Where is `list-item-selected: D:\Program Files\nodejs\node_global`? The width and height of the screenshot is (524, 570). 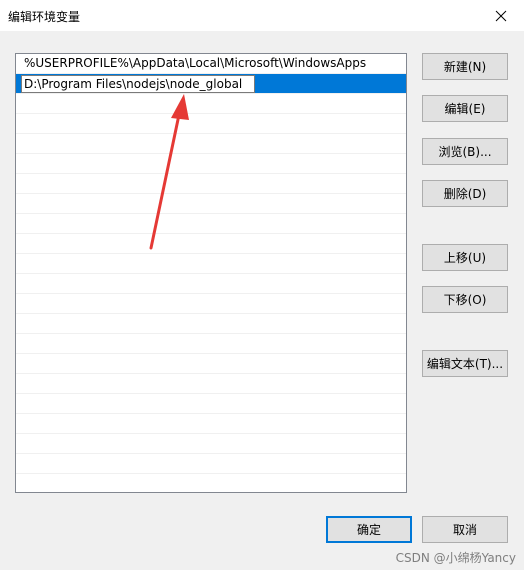 list-item-selected: D:\Program Files\nodejs\node_global is located at coordinates (211, 84).